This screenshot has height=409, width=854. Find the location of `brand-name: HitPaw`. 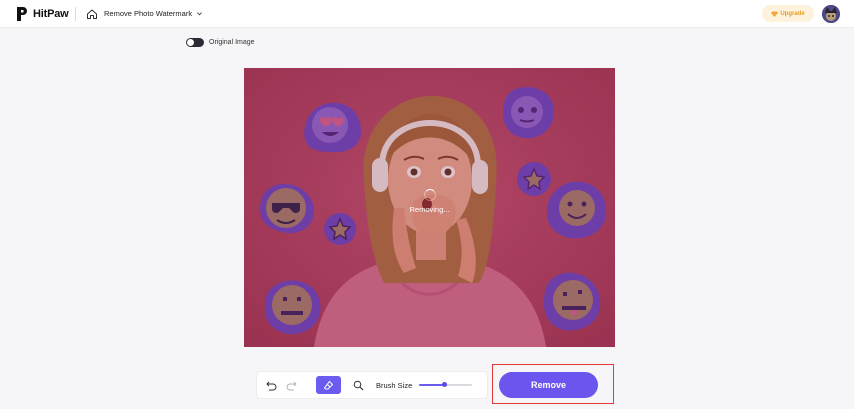

brand-name: HitPaw is located at coordinates (51, 14).